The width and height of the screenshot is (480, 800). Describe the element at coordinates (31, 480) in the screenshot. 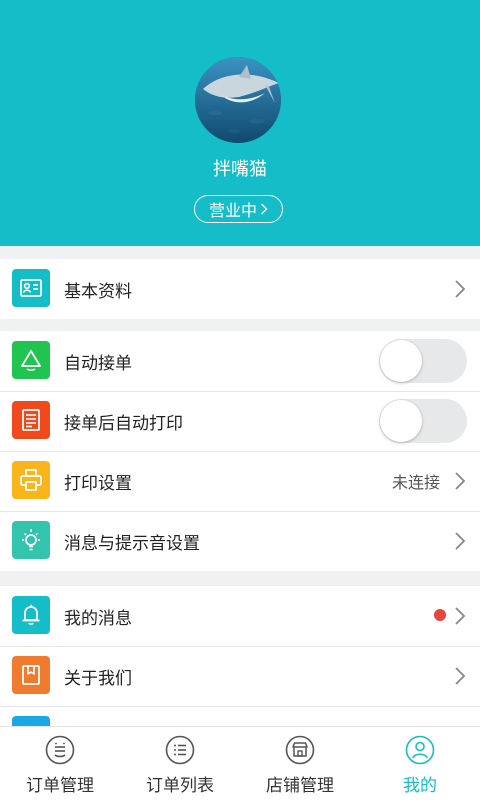

I see `printer-icon` at that location.